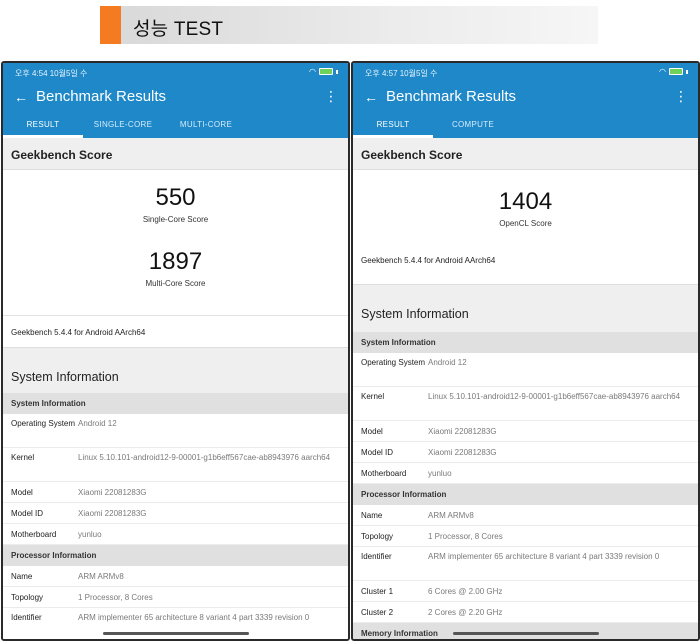  What do you see at coordinates (525, 223) in the screenshot?
I see `opencl-score-label: OpenCL Score` at bounding box center [525, 223].